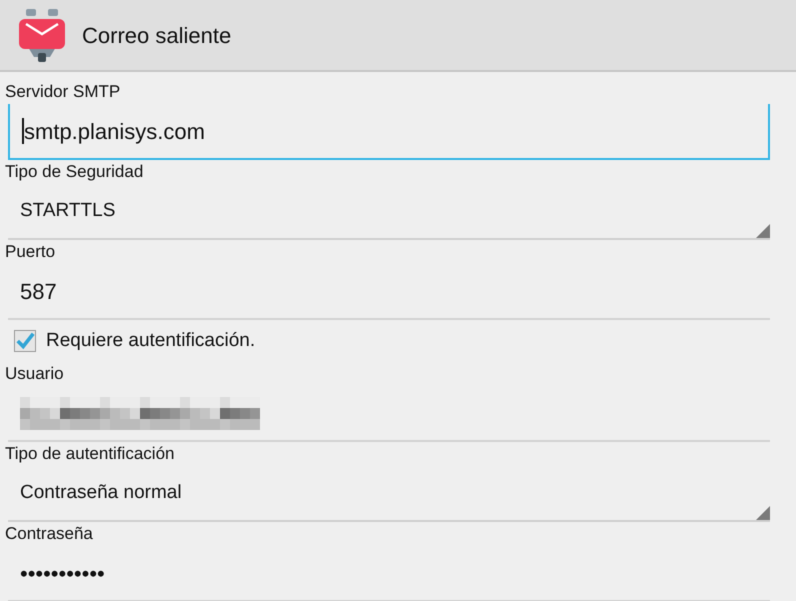 Image resolution: width=796 pixels, height=601 pixels. What do you see at coordinates (389, 212) in the screenshot?
I see `dropdown: STARTTLS` at bounding box center [389, 212].